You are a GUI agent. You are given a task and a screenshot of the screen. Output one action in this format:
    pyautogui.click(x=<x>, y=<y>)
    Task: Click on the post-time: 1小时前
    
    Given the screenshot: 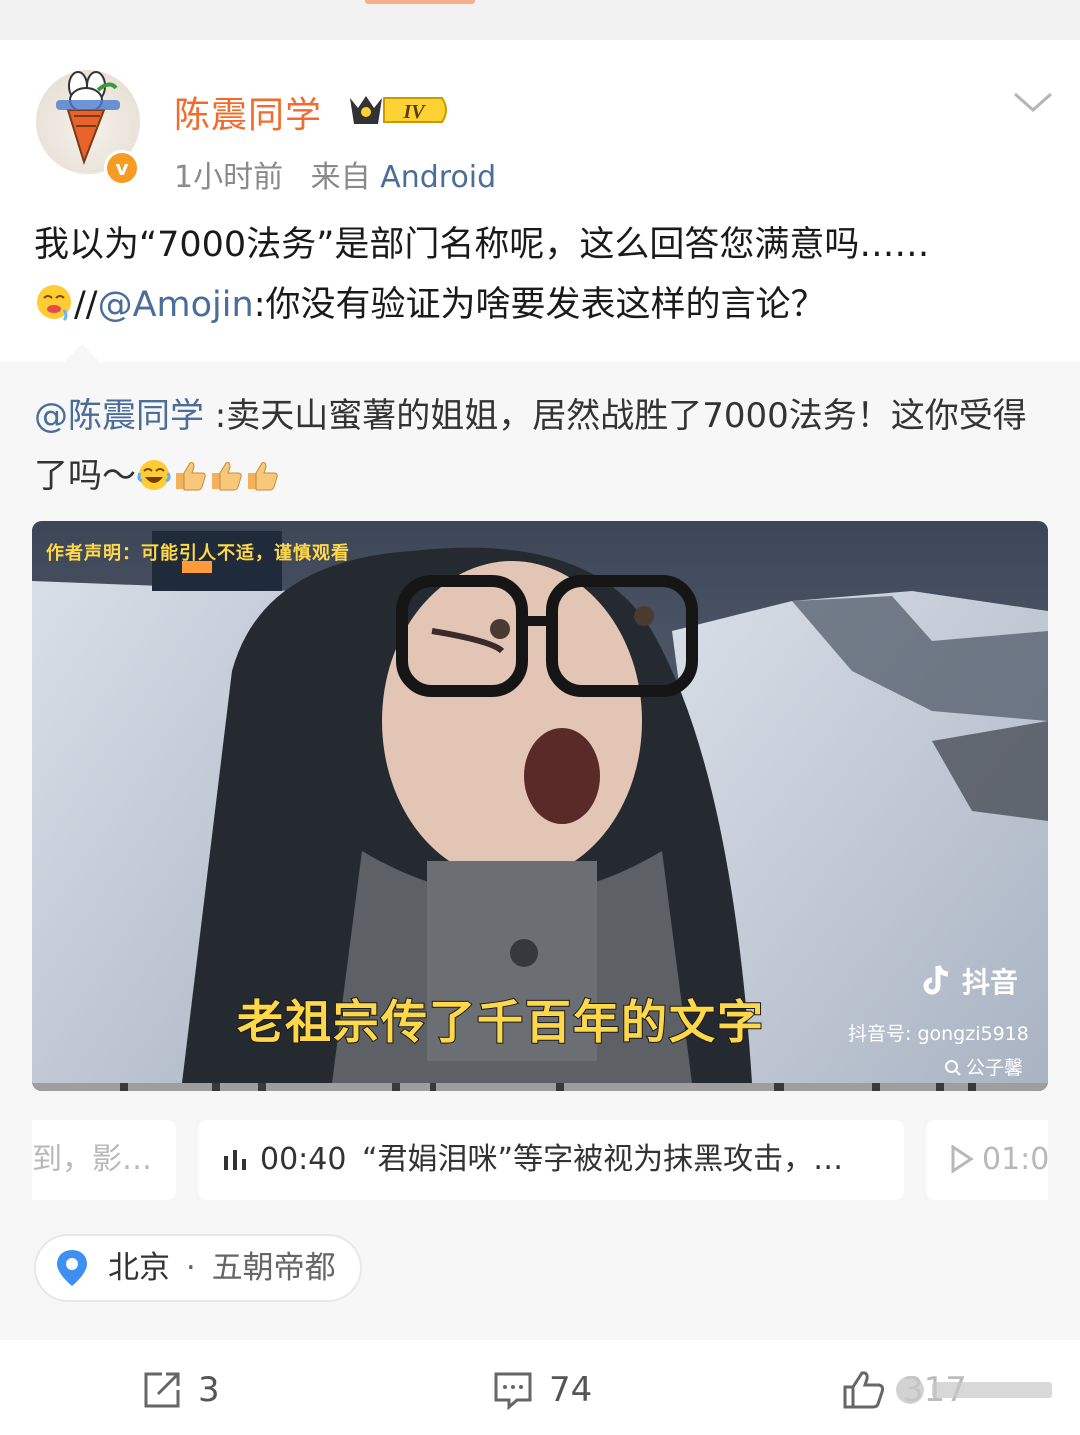 What is the action you would take?
    pyautogui.click(x=229, y=177)
    